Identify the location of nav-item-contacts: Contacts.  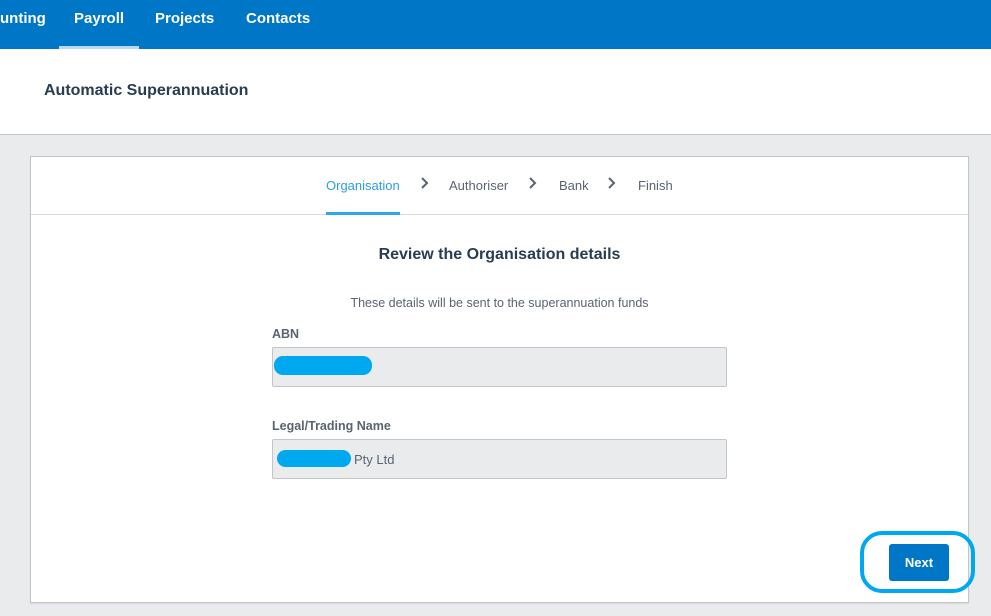
(278, 24).